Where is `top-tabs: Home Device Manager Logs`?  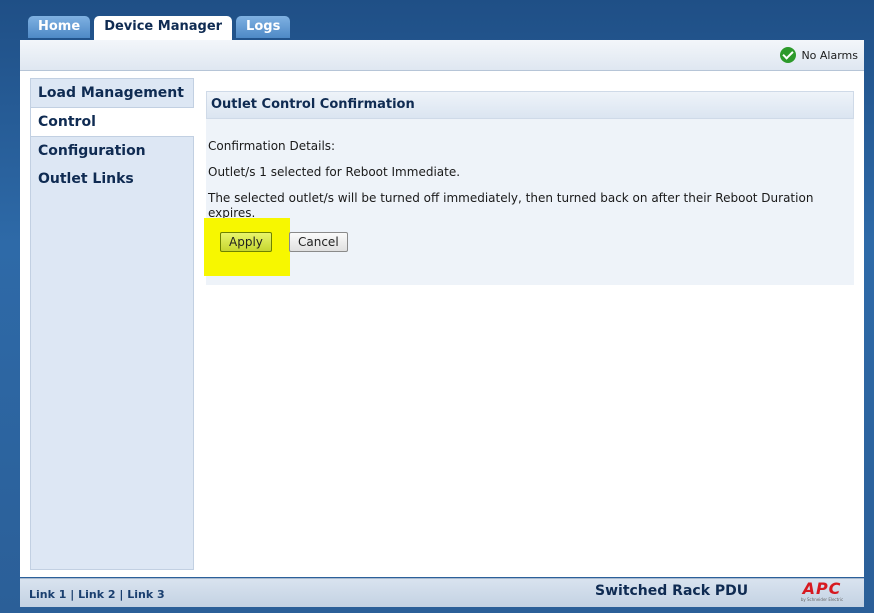 top-tabs: Home Device Manager Logs is located at coordinates (159, 28).